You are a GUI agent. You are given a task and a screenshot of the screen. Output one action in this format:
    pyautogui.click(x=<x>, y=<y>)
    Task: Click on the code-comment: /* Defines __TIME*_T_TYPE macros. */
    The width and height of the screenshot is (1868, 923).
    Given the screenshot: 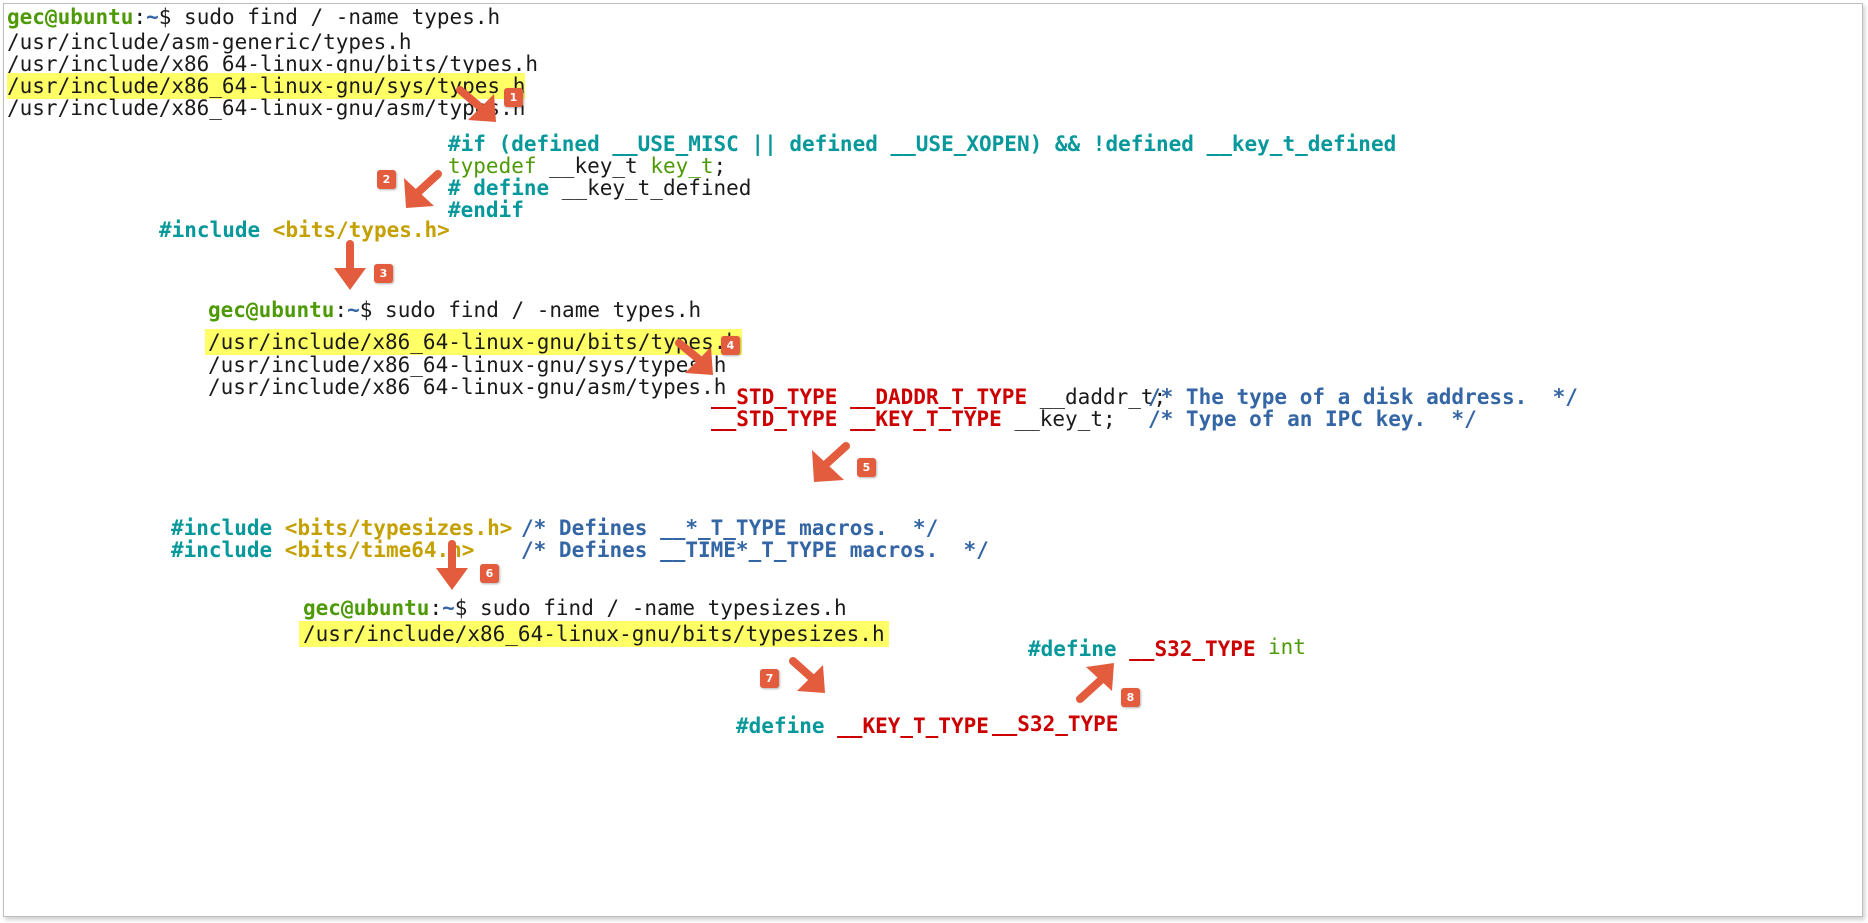 What is the action you would take?
    pyautogui.click(x=755, y=550)
    